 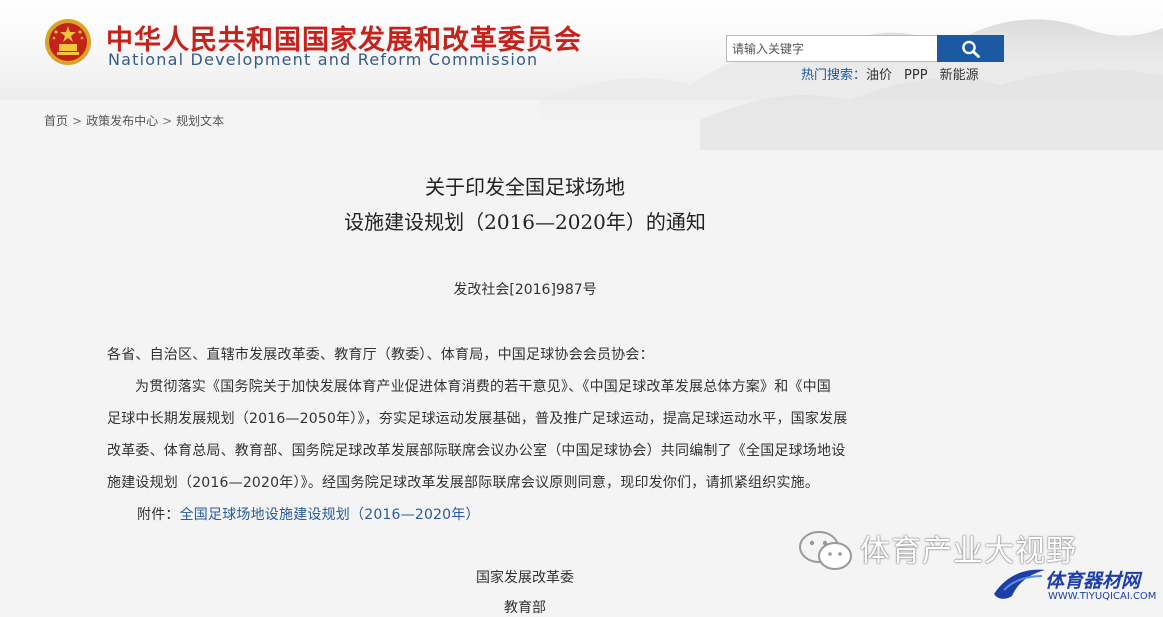 What do you see at coordinates (525, 187) in the screenshot?
I see `document-title-line1: 关于印发全国足球场地` at bounding box center [525, 187].